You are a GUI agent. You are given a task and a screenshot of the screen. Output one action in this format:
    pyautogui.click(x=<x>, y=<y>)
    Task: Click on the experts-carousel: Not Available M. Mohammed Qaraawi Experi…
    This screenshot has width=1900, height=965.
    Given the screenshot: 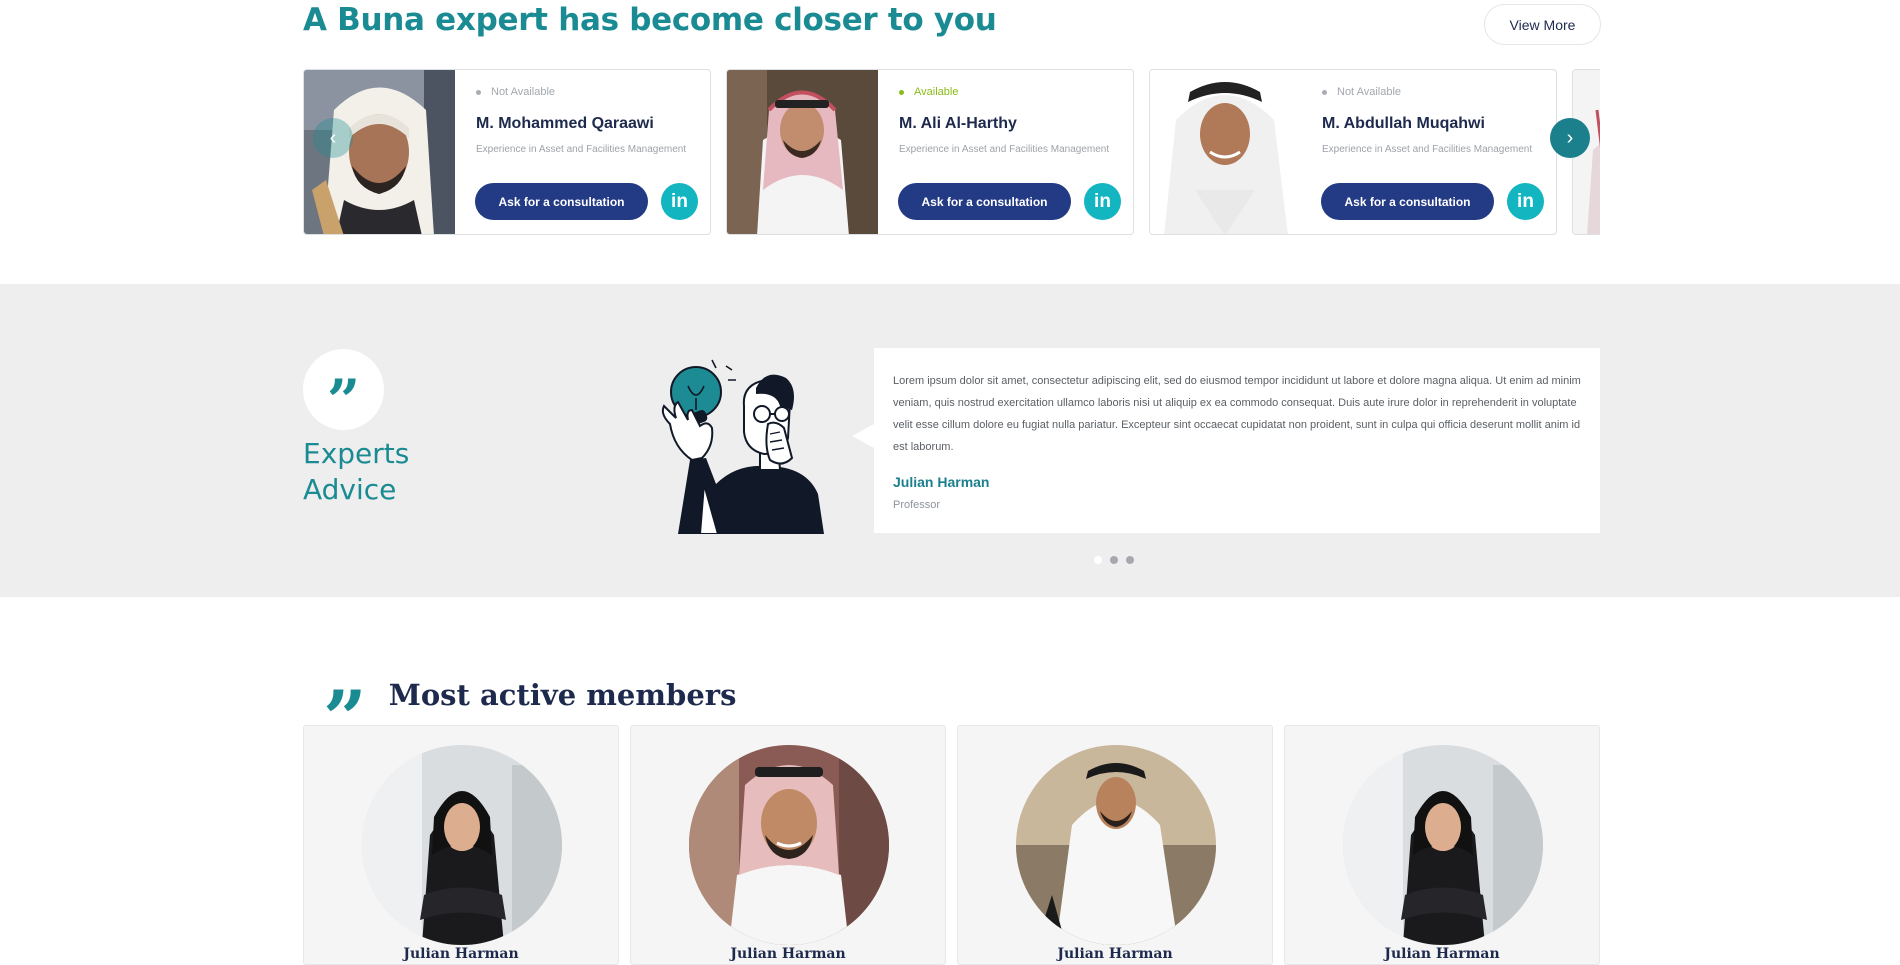 What is the action you would take?
    pyautogui.click(x=951, y=152)
    